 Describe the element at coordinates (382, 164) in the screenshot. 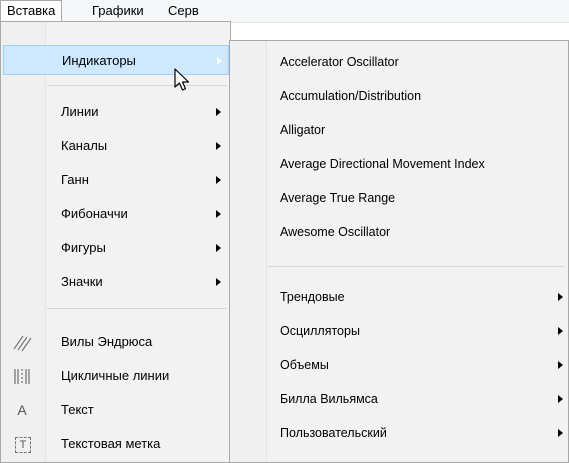

I see `menu-item-label: Average Directional Movement Index` at that location.